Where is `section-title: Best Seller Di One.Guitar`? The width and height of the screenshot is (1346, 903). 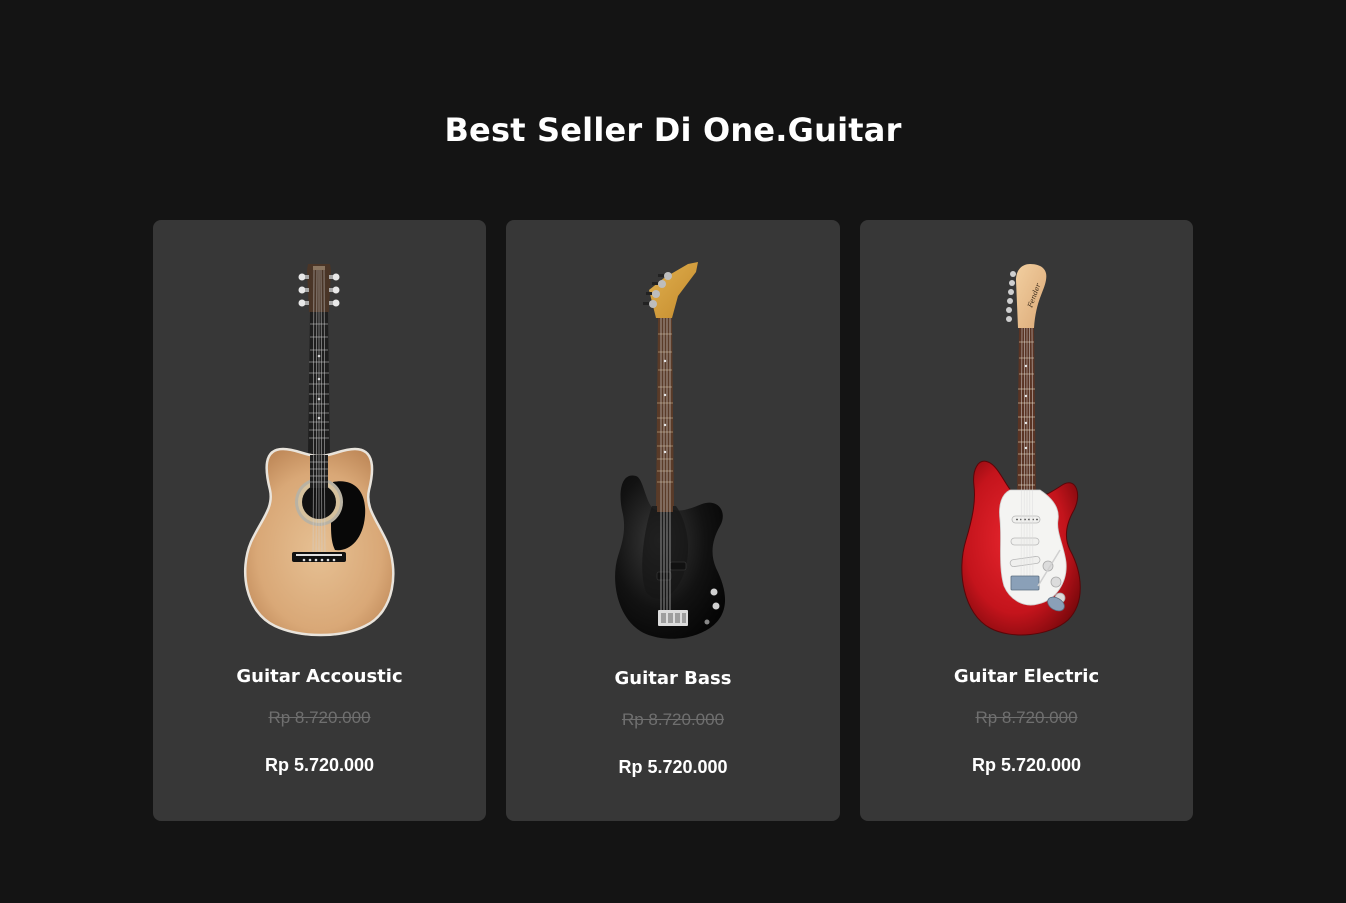 section-title: Best Seller Di One.Guitar is located at coordinates (673, 130).